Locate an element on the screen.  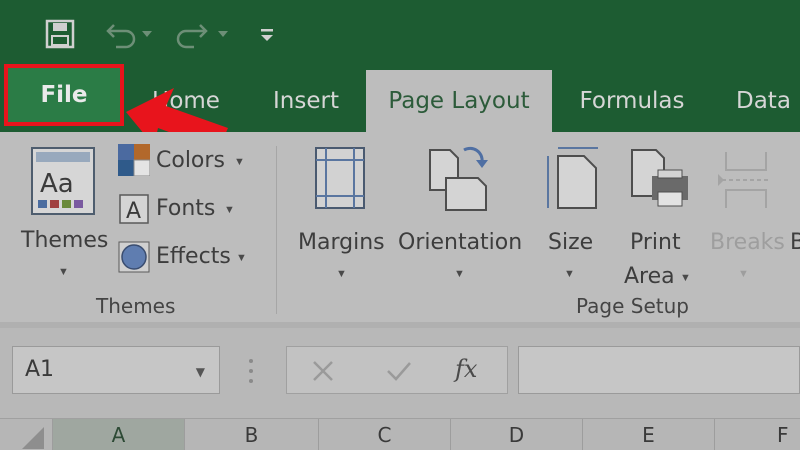
tab-insert: Insert is located at coordinates (306, 101).